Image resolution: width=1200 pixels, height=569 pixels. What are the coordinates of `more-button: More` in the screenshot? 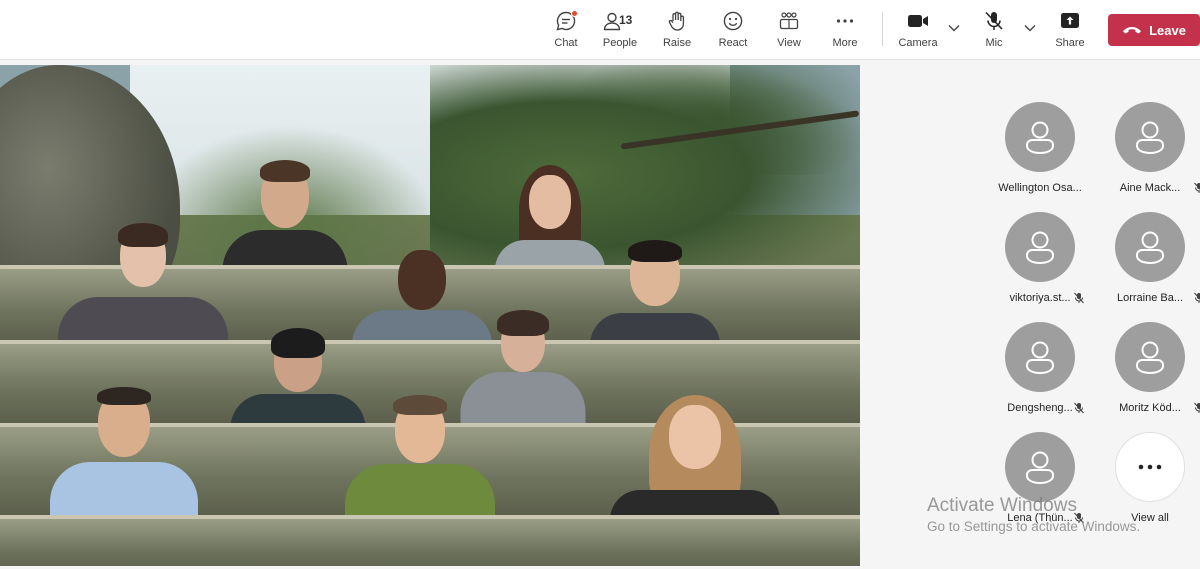 It's located at (845, 31).